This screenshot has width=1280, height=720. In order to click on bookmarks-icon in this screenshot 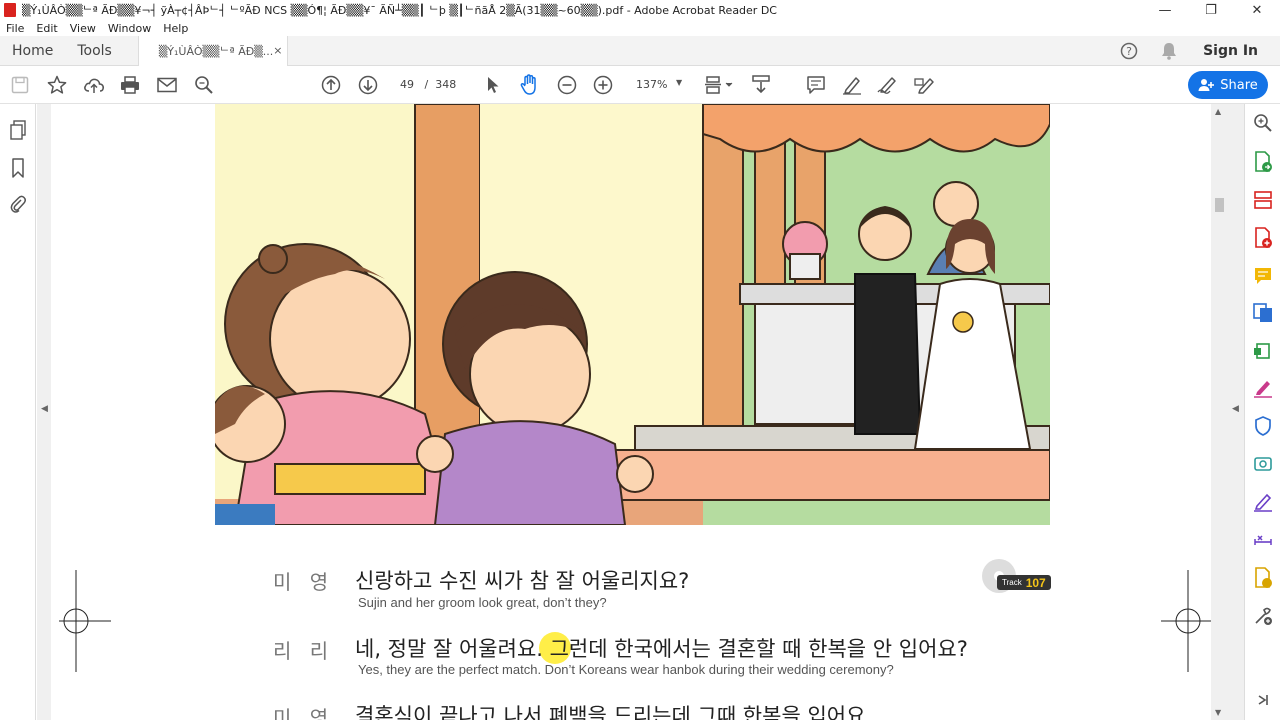, I will do `click(18, 168)`.